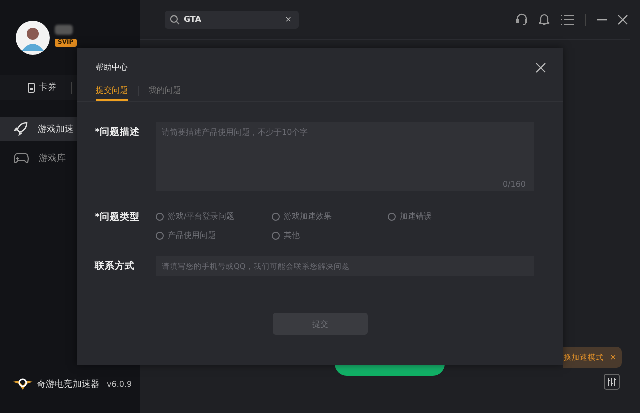 The image size is (640, 413). Describe the element at coordinates (42, 87) in the screenshot. I see `coupon-button: 卡券` at that location.